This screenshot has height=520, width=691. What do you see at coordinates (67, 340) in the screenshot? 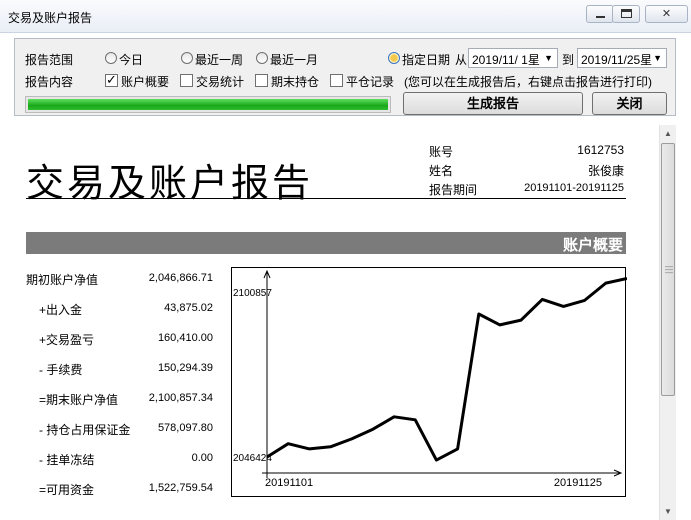
I see `summary-row-label: +交易盈亏` at bounding box center [67, 340].